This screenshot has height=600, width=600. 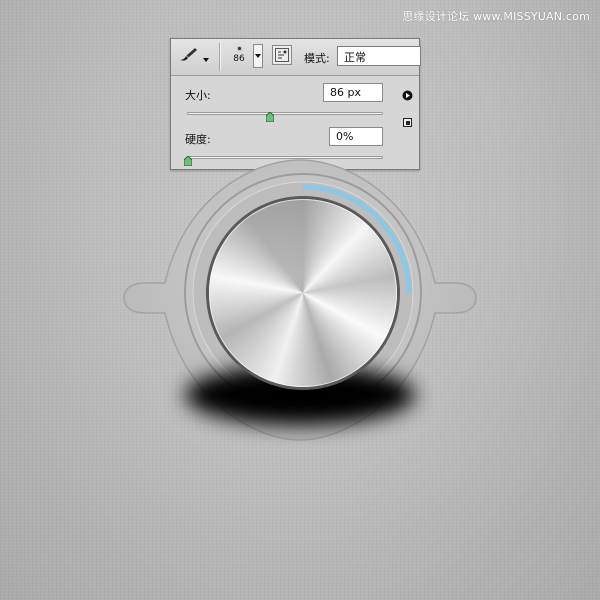 What do you see at coordinates (496, 16) in the screenshot?
I see `watermark: 思缘设计论坛 www.MISSYUAN.com` at bounding box center [496, 16].